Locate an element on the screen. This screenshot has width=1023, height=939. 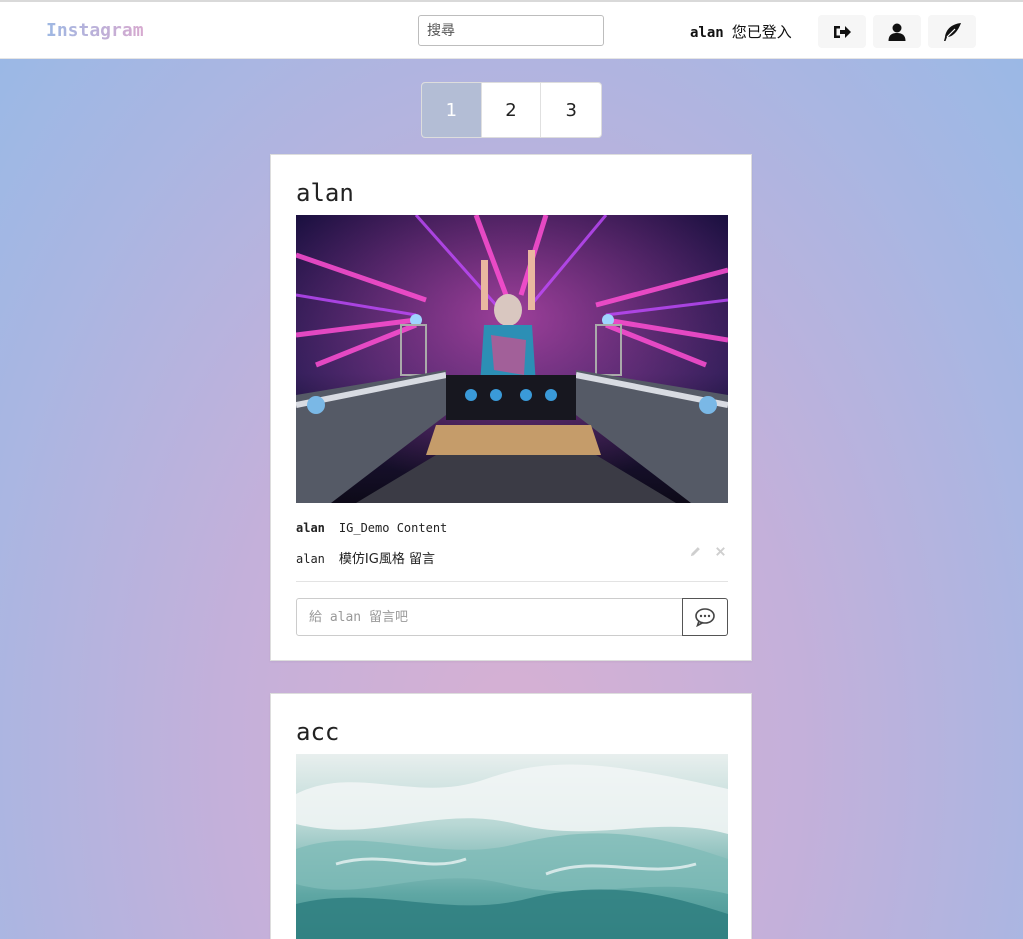
login-status: alan 您已登入 is located at coordinates (741, 31).